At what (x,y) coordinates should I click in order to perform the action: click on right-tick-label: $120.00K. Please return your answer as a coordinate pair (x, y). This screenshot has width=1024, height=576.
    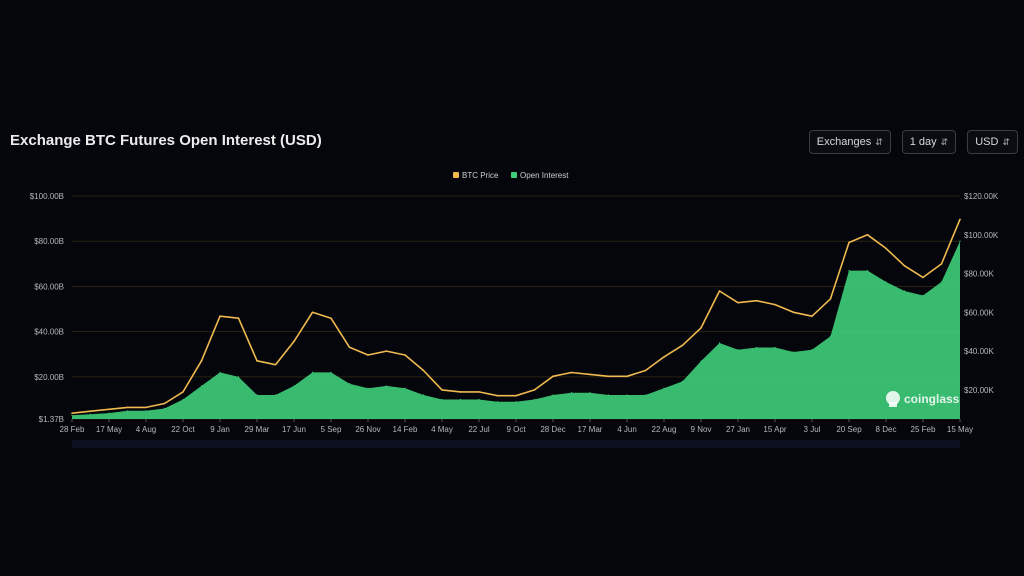
    Looking at the image, I should click on (981, 196).